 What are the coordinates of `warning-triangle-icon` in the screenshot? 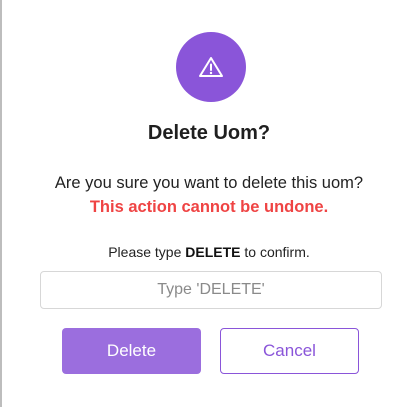 It's located at (211, 67).